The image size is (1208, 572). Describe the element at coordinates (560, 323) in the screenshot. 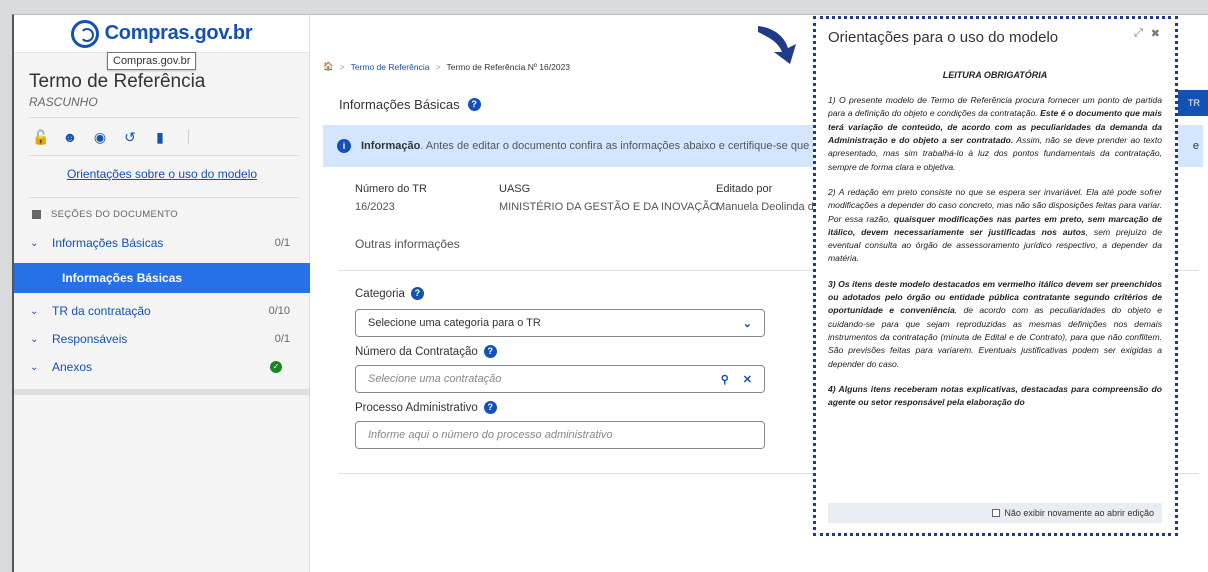

I see `categoria-select: Selecione uma categoria para o TR ⌄` at that location.